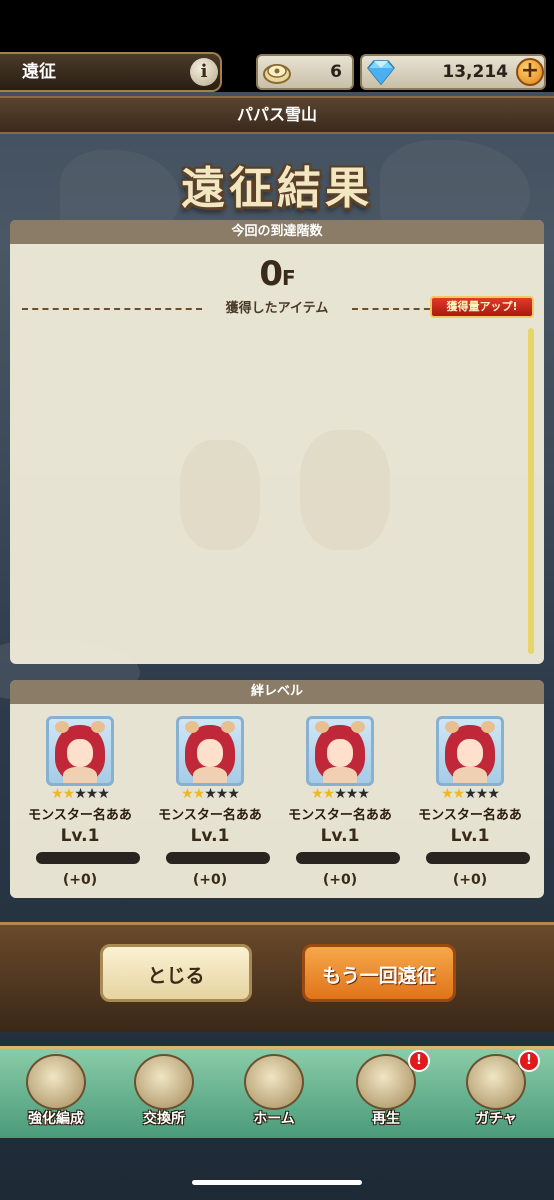 The width and height of the screenshot is (554, 1200). I want to click on screen-title: 遠征, so click(111, 72).